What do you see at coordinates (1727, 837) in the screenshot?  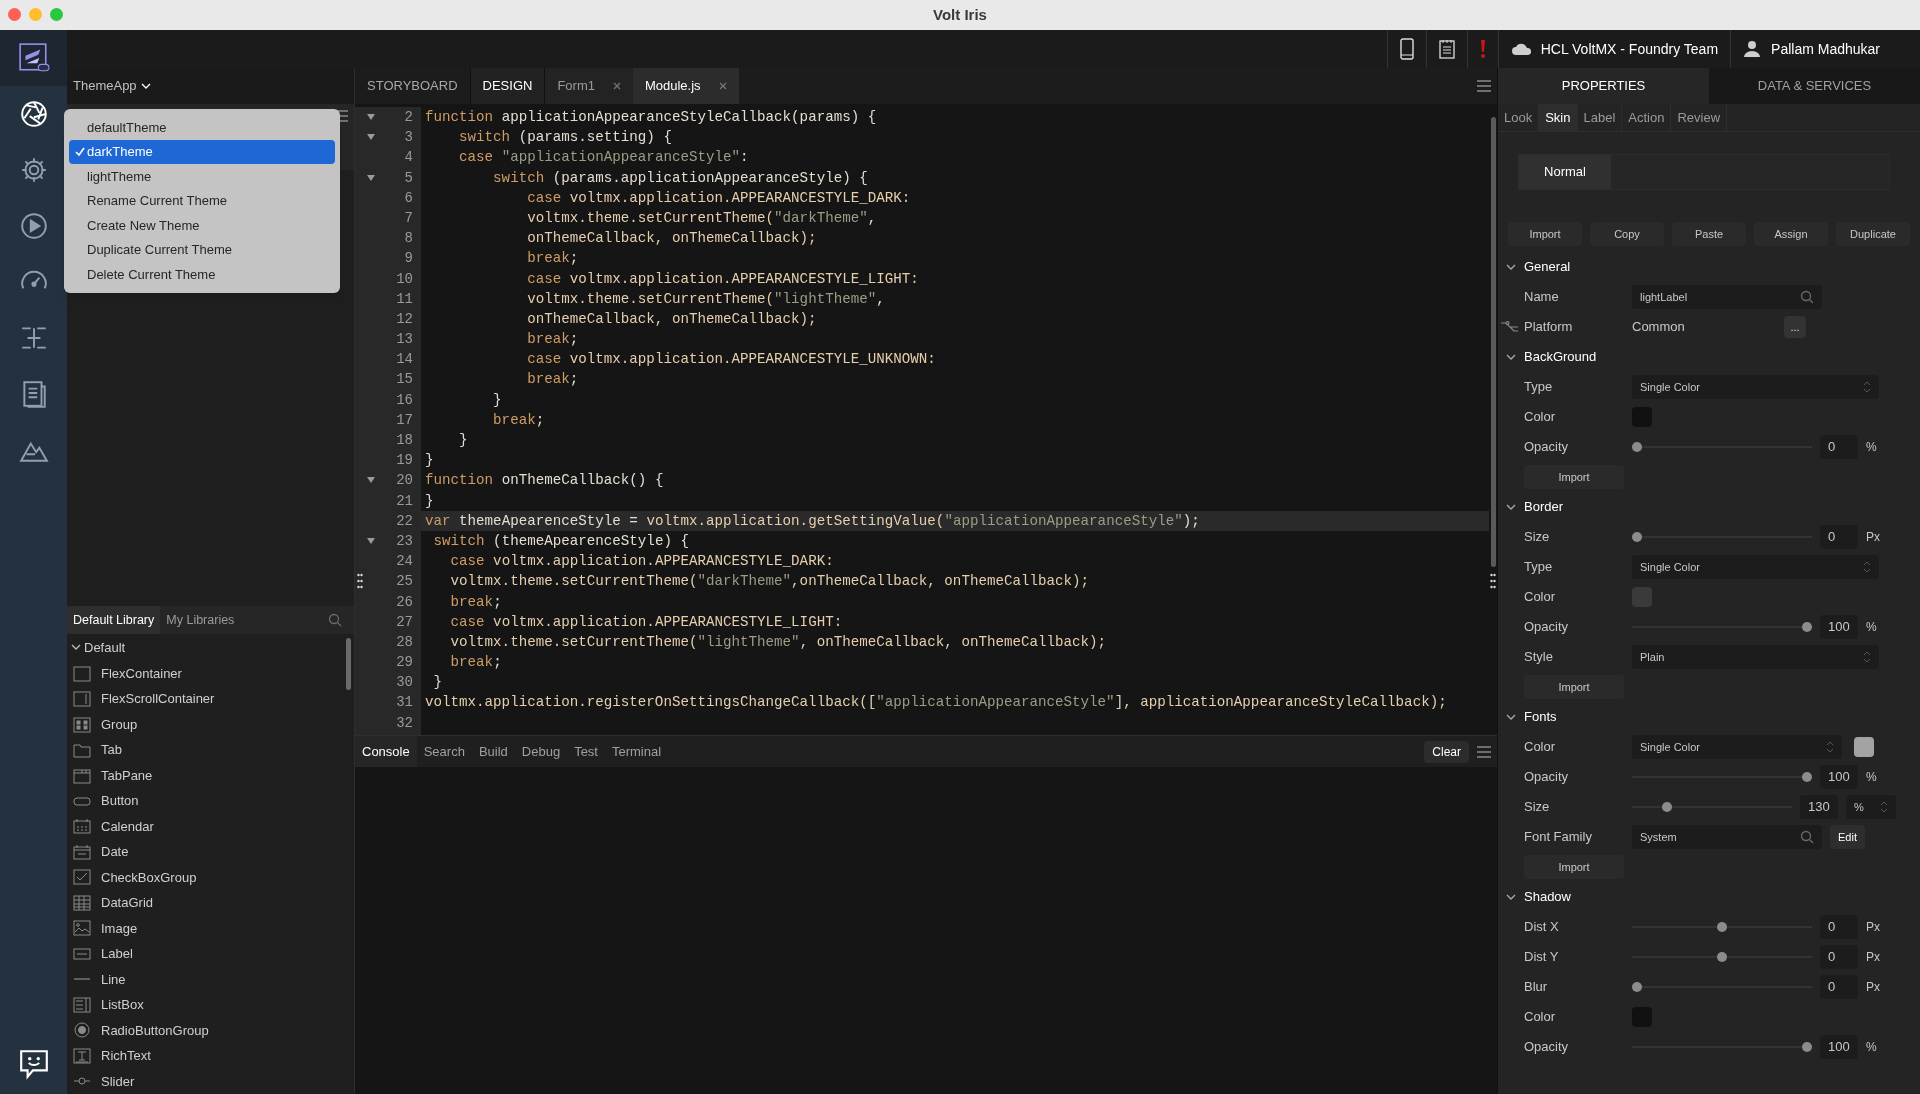 I see `font-family-field: System` at bounding box center [1727, 837].